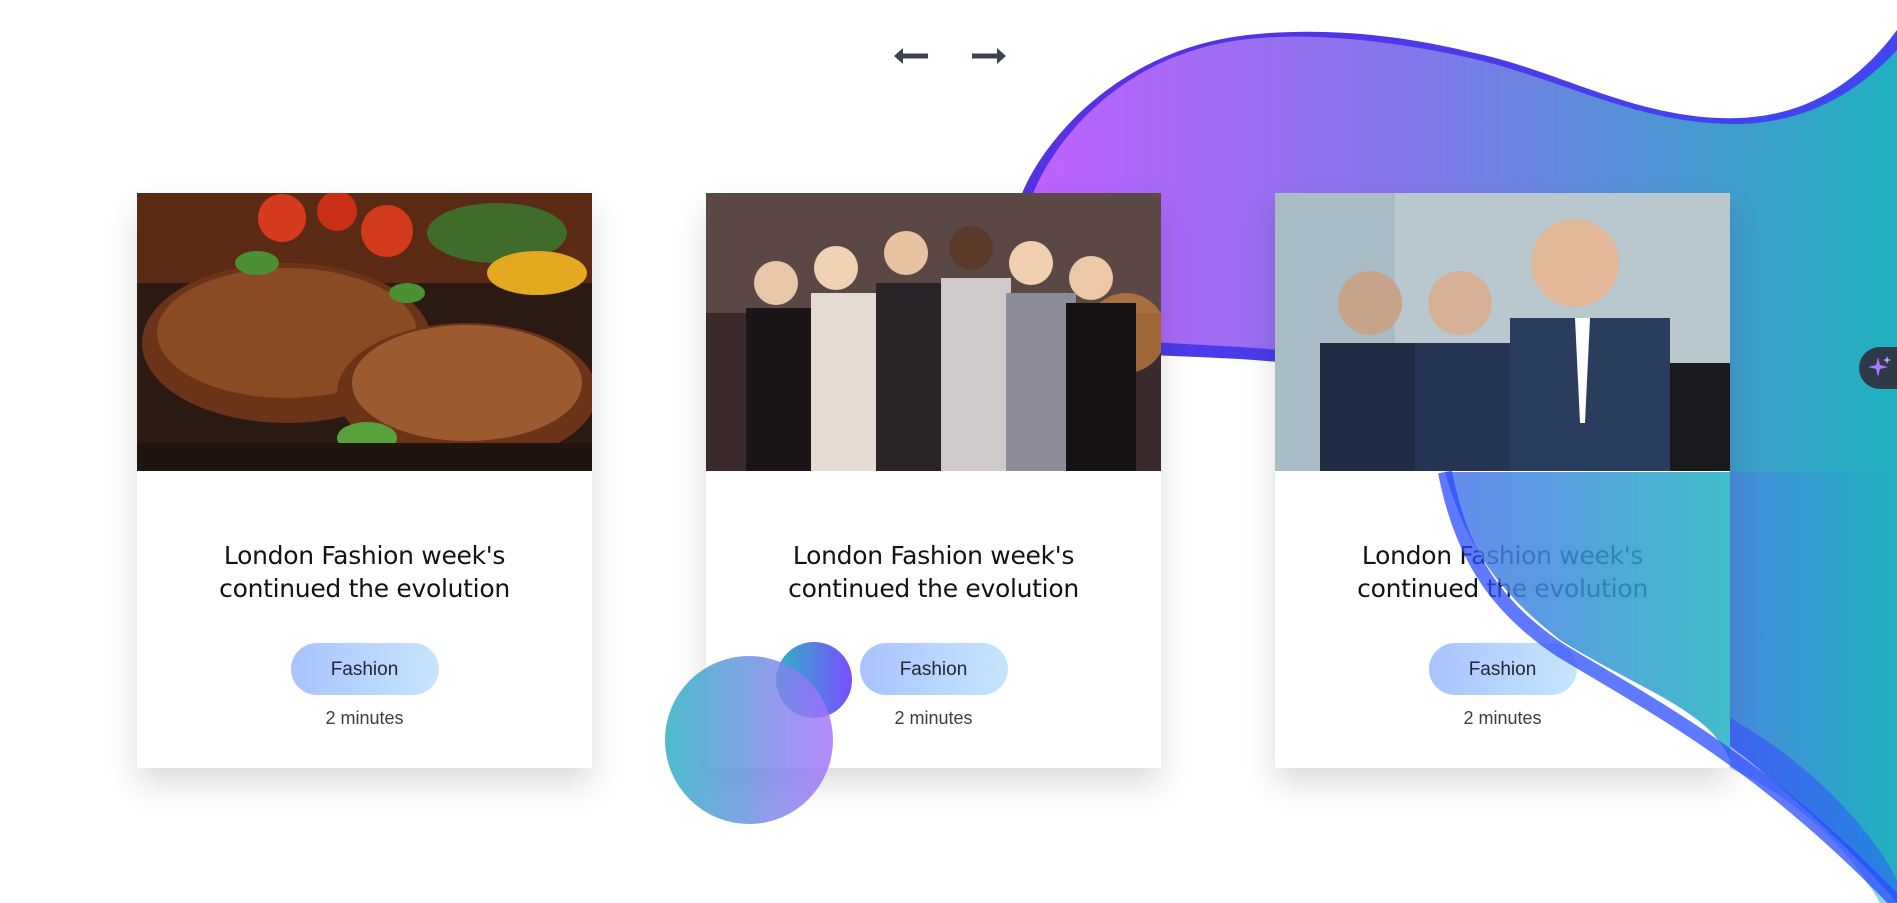 This screenshot has height=903, width=1897. Describe the element at coordinates (1502, 332) in the screenshot. I see `business-people-photo` at that location.